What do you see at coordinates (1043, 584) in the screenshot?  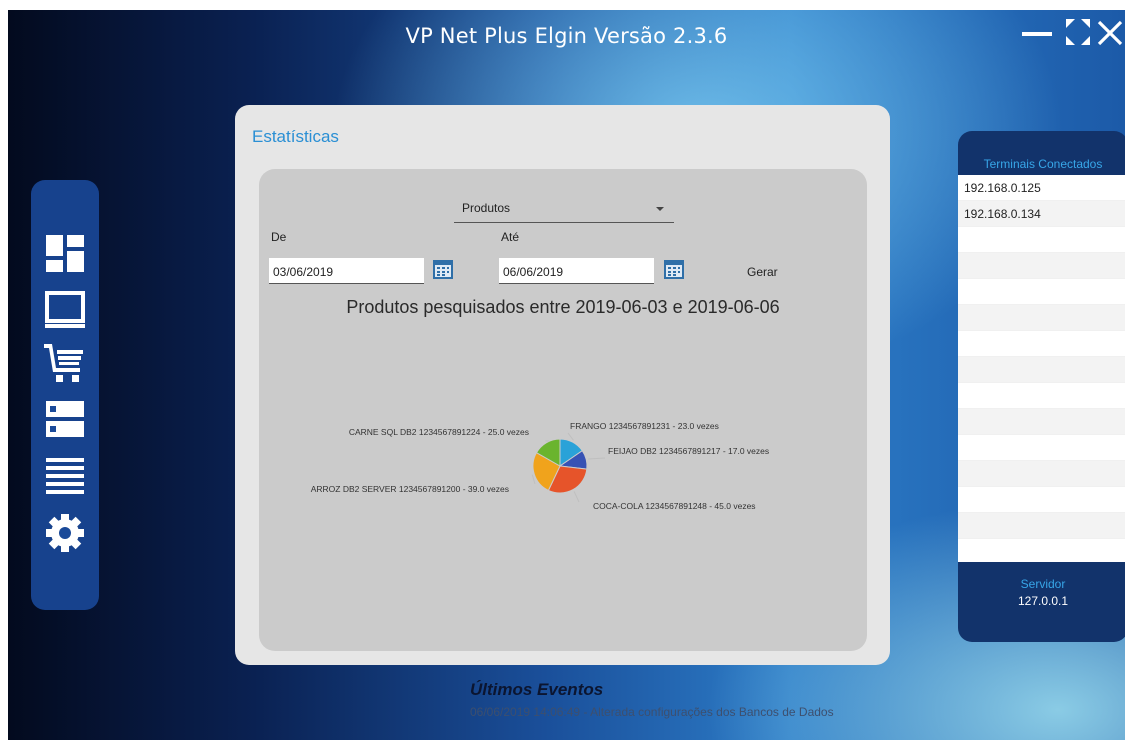 I see `server-label: Servidor` at bounding box center [1043, 584].